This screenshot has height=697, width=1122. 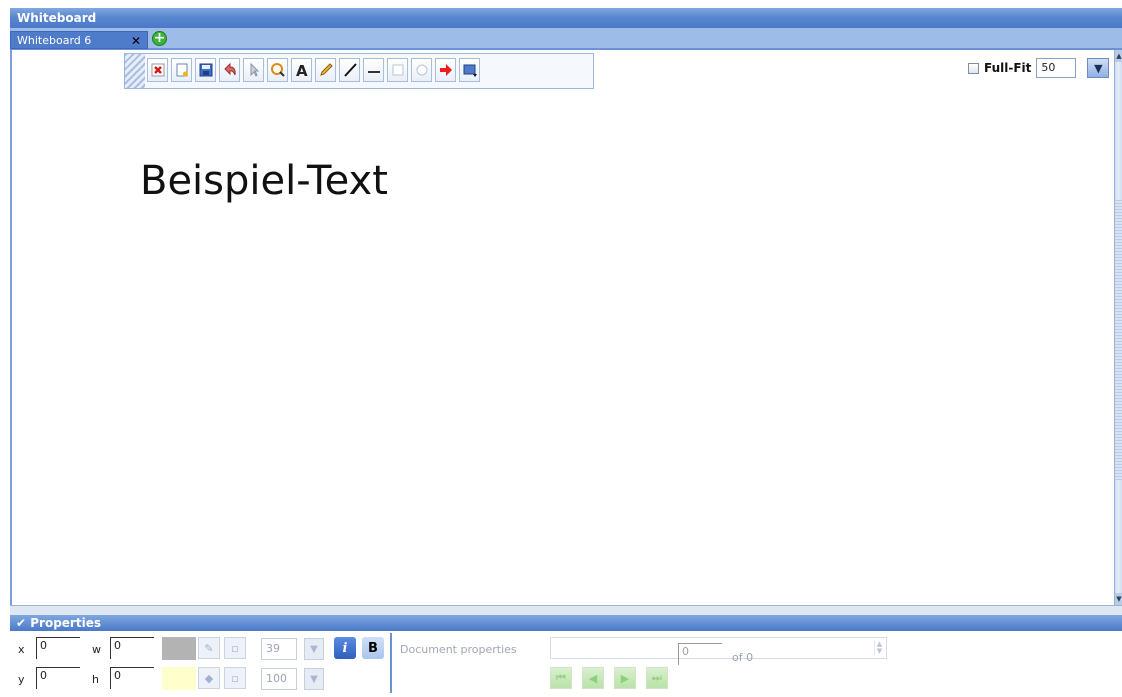 What do you see at coordinates (445, 70) in the screenshot?
I see `arrow-icon` at bounding box center [445, 70].